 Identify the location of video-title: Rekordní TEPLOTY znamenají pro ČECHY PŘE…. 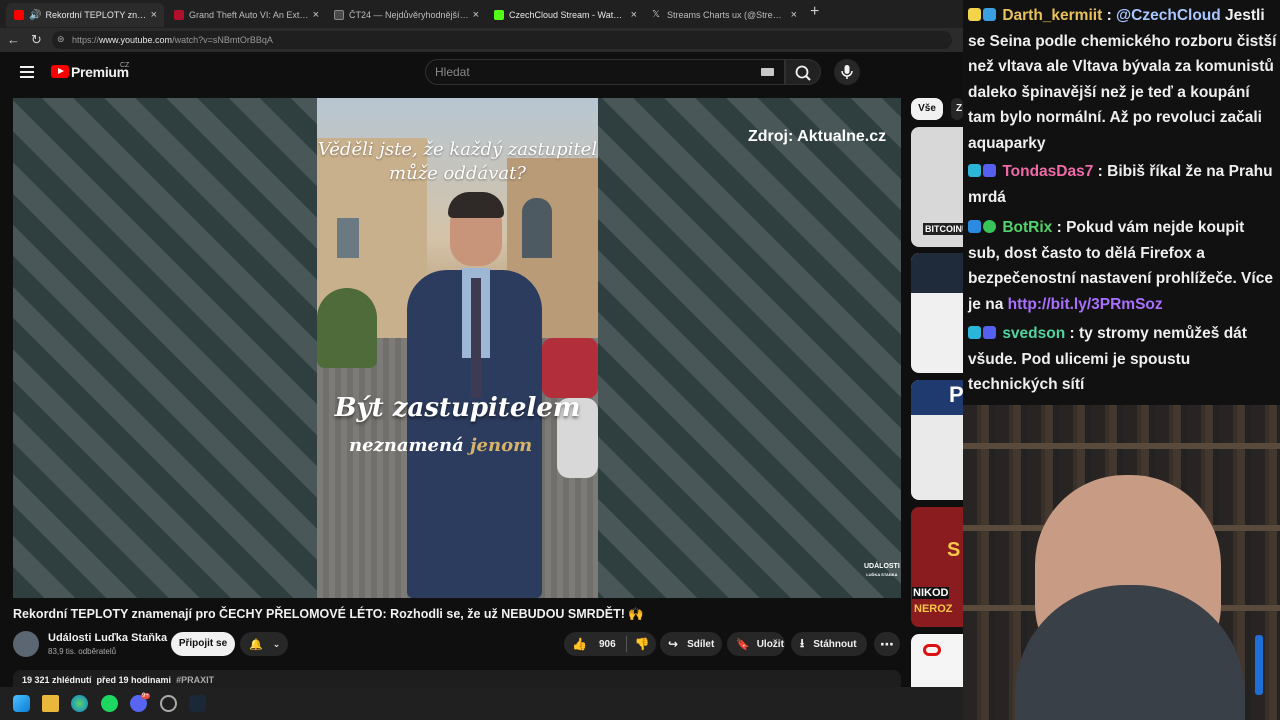
(328, 614).